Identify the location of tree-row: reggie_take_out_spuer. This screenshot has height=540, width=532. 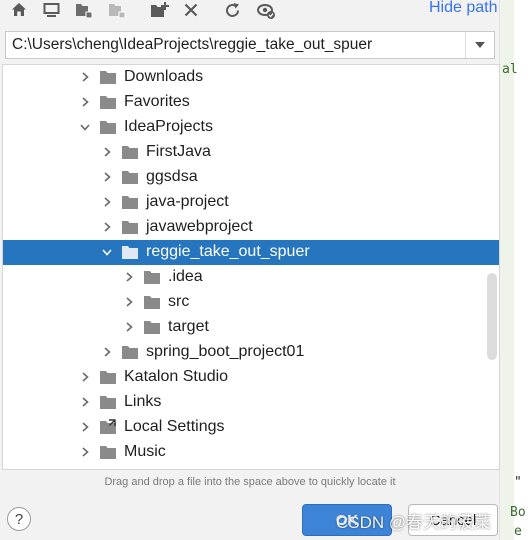
(251, 252).